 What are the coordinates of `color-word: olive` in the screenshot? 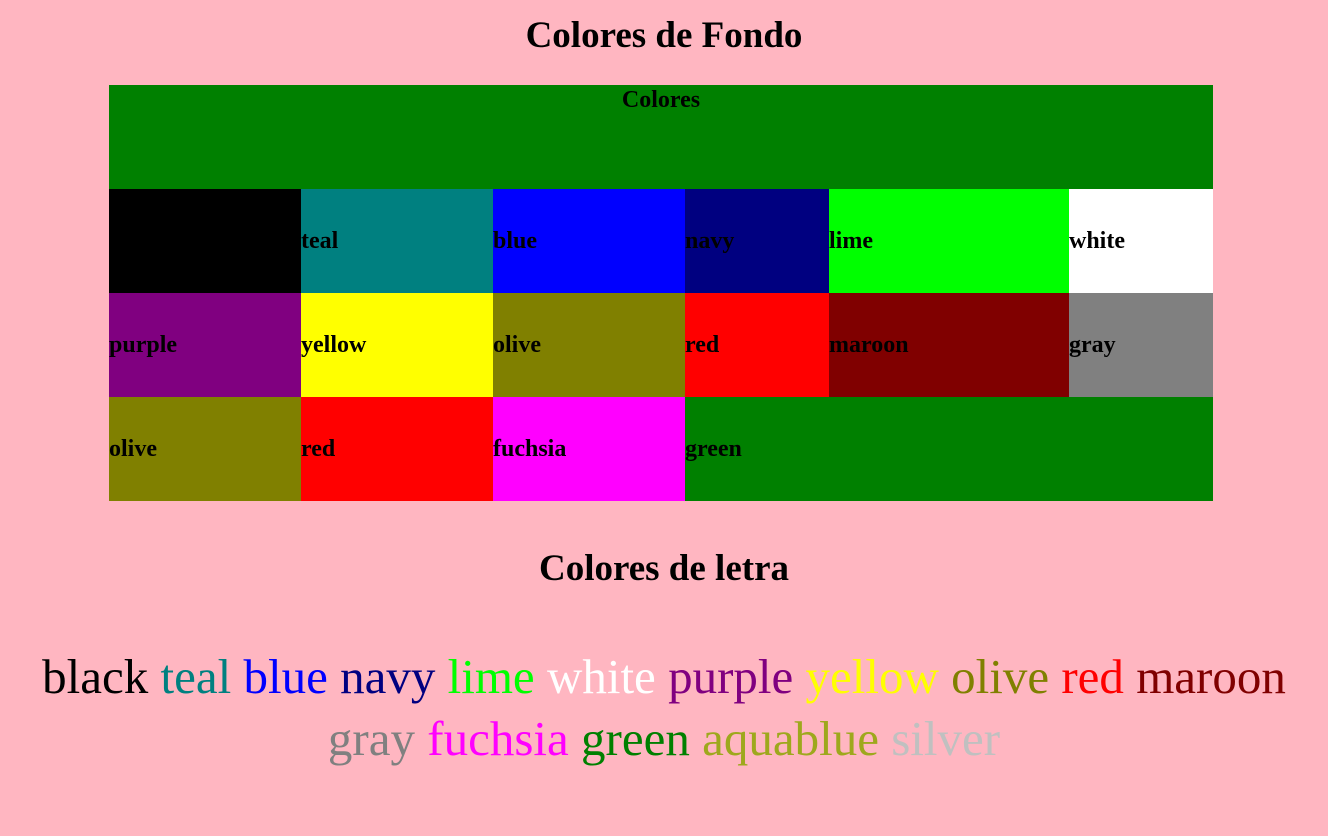 It's located at (1000, 676).